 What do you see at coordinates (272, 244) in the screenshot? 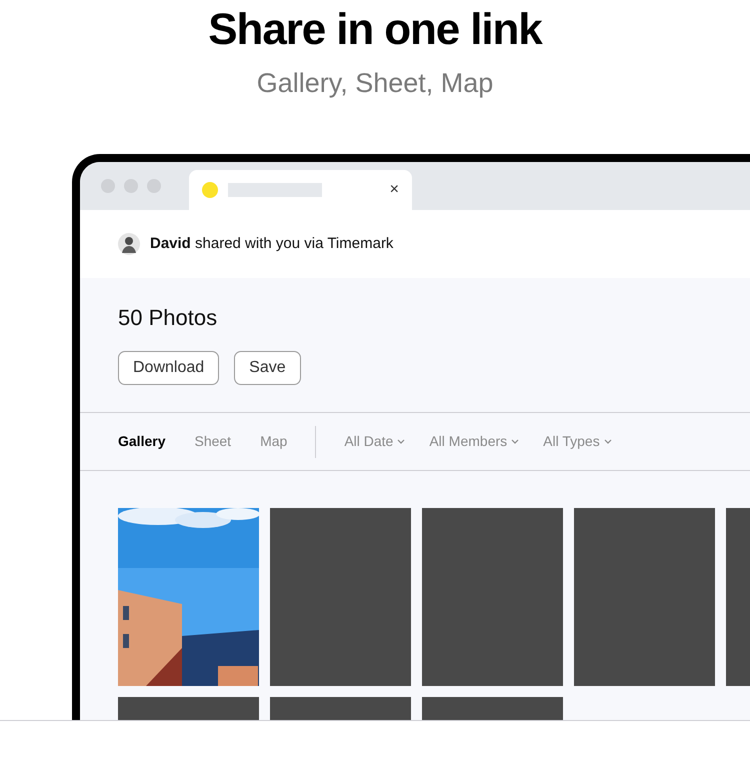
I see `share-message: David shared with you via Timemark` at bounding box center [272, 244].